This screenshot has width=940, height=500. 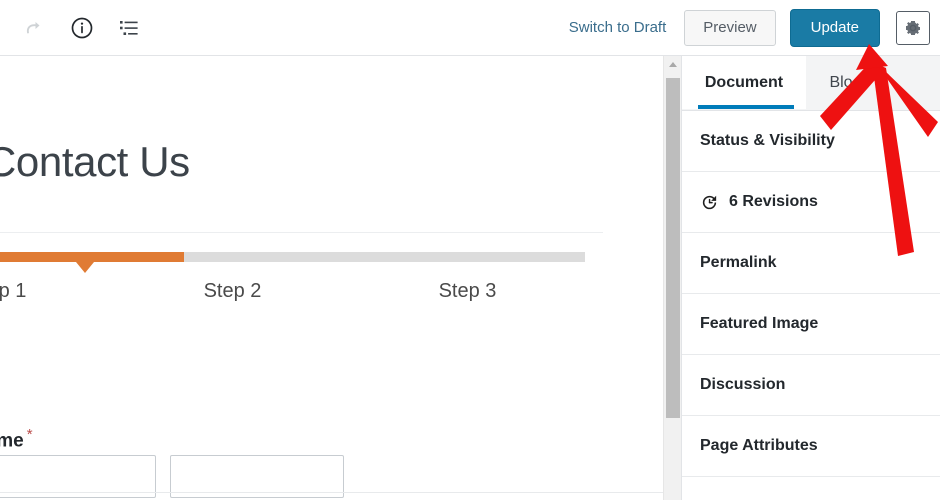 What do you see at coordinates (95, 162) in the screenshot?
I see `page-title: Contact Us` at bounding box center [95, 162].